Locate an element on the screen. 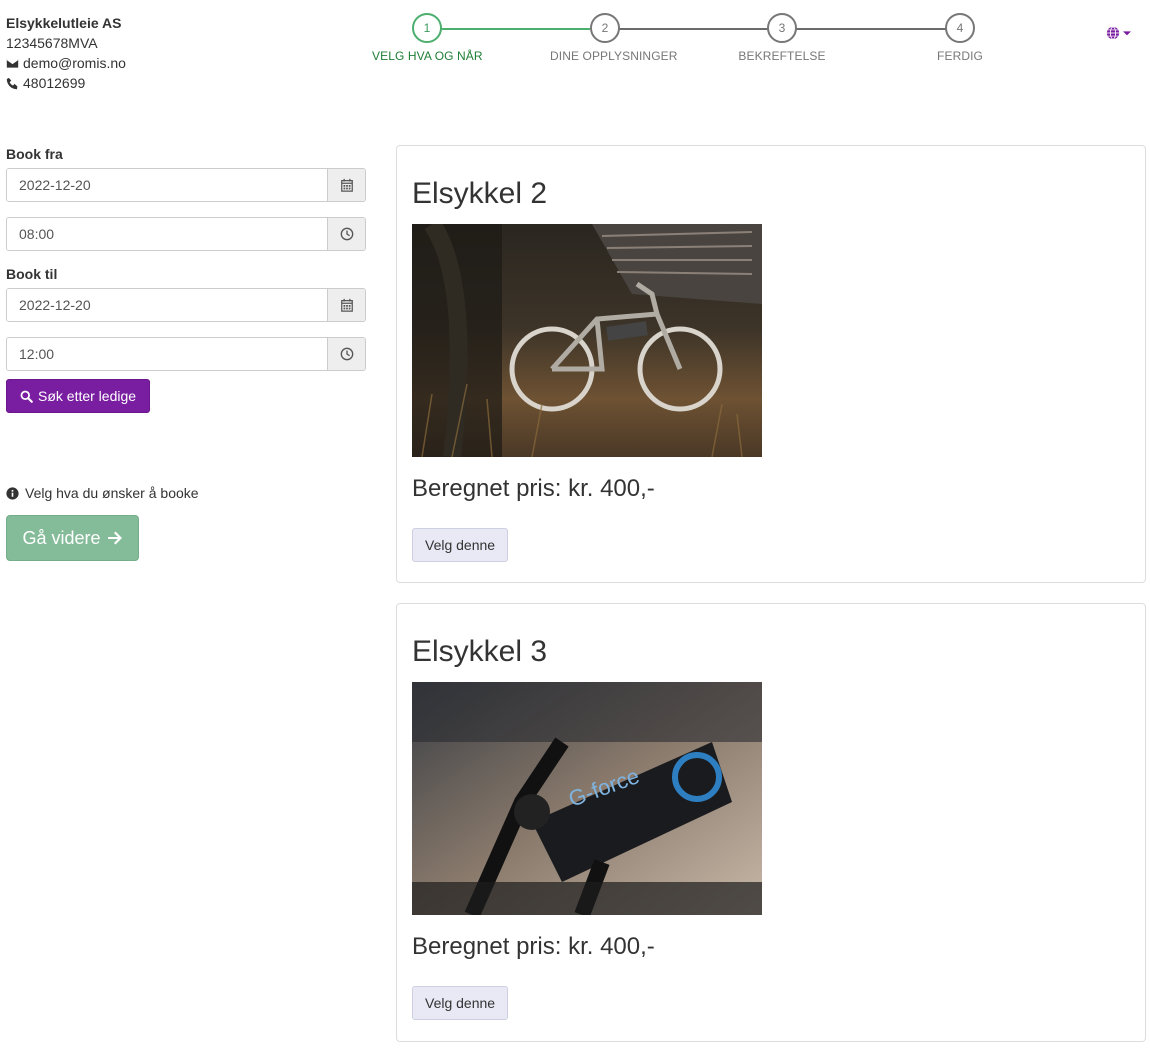  info-icon is located at coordinates (12, 493).